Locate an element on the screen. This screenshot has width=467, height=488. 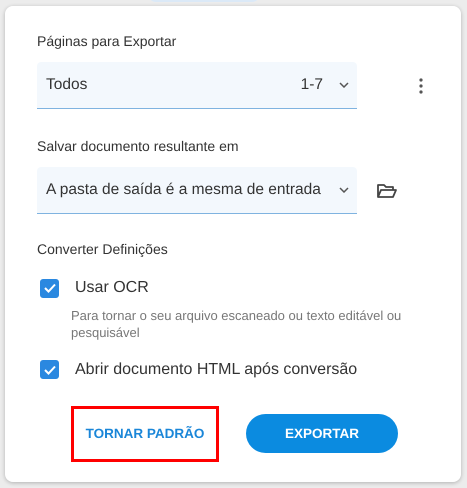
folder-icon is located at coordinates (387, 190).